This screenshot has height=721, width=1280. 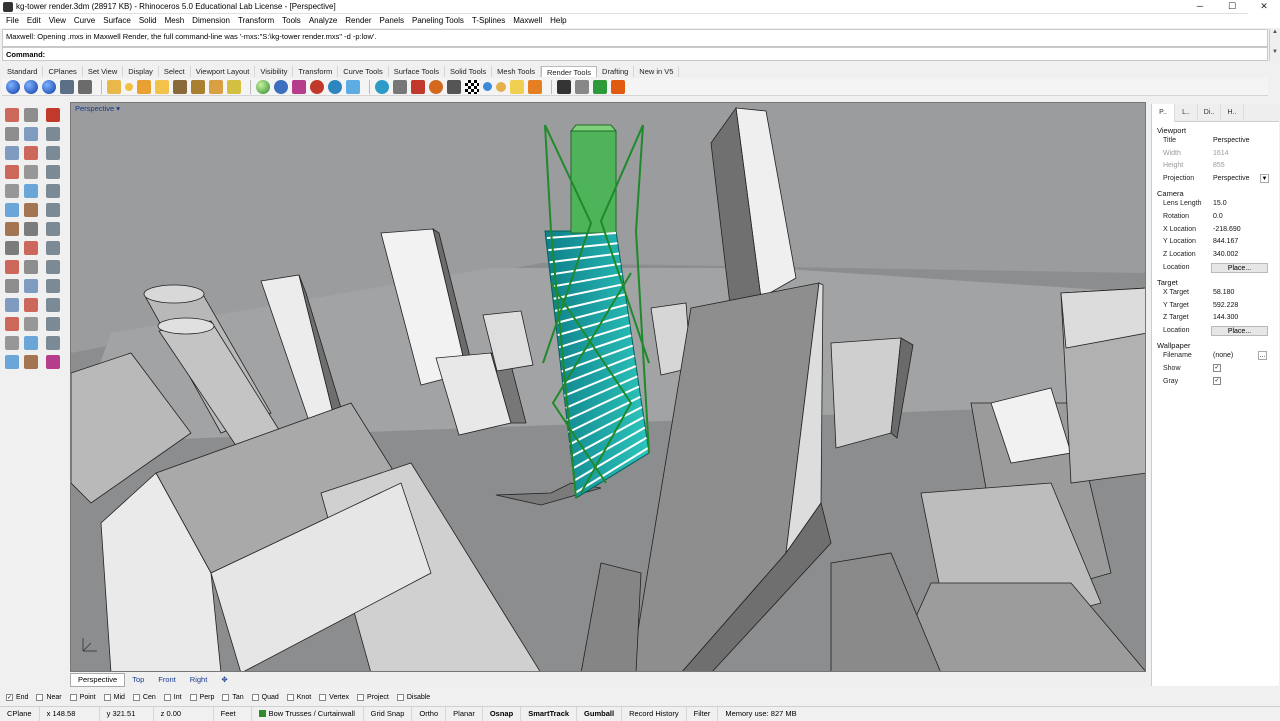 I want to click on cylinder-primitive-icon, so click(x=400, y=86).